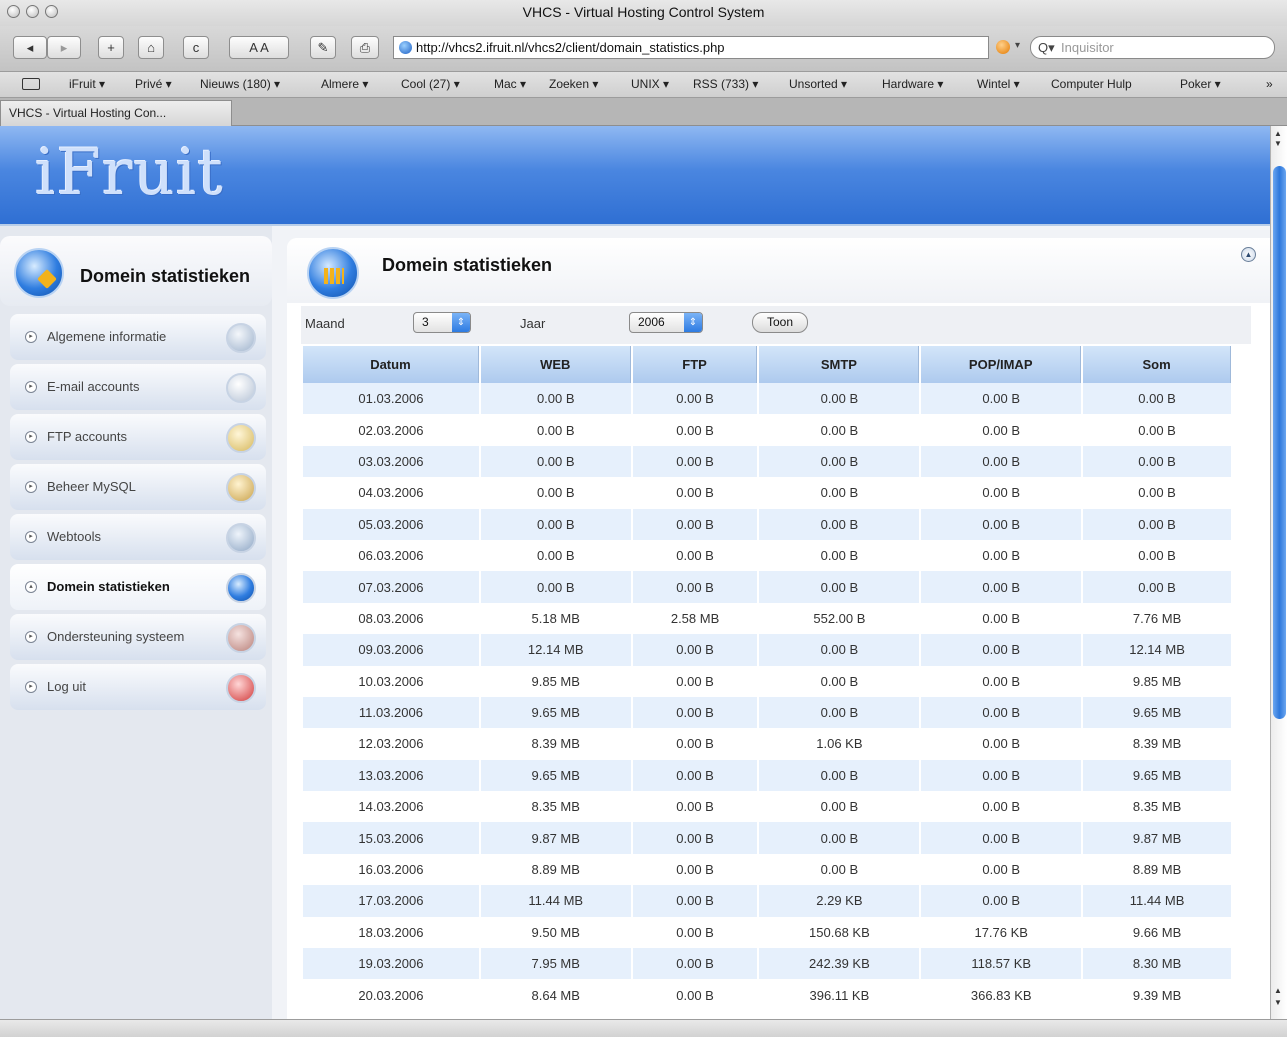  Describe the element at coordinates (259, 47) in the screenshot. I see `text-size-button: A A` at that location.